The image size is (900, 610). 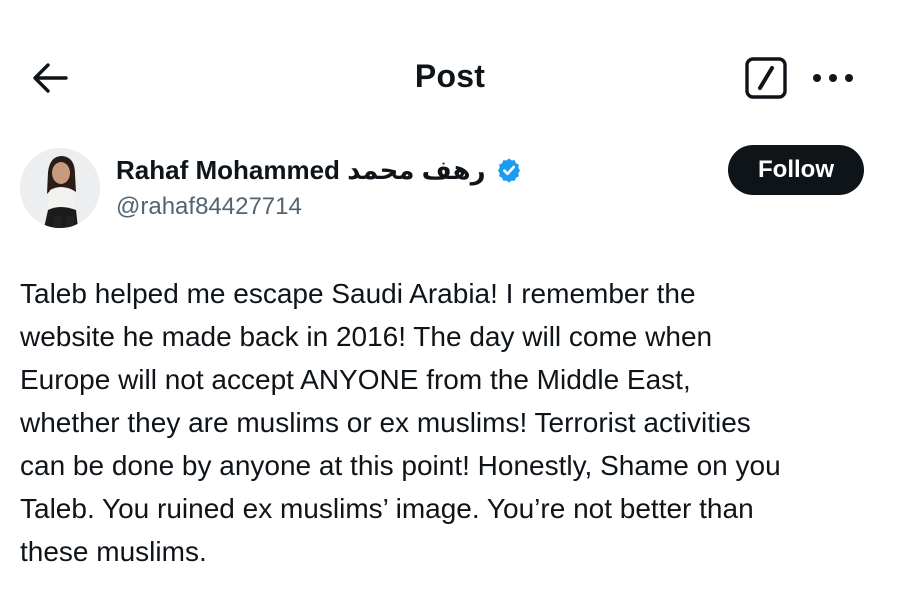 I want to click on author-handle: @rahaf84427714, so click(x=319, y=207).